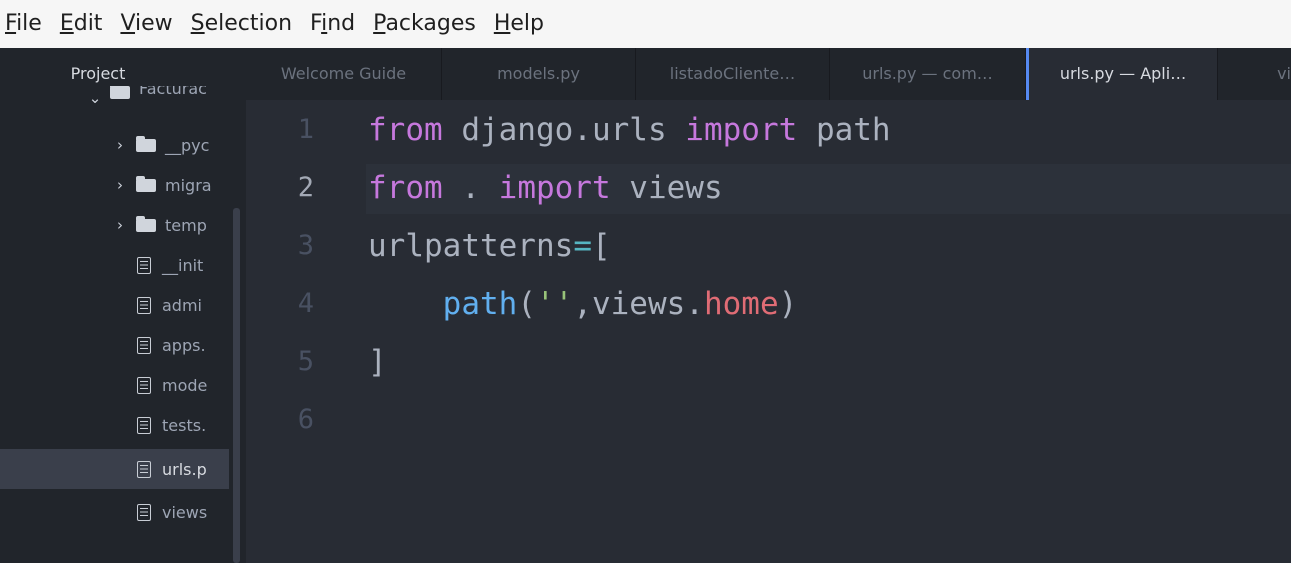 The height and width of the screenshot is (563, 1291). Describe the element at coordinates (741, 304) in the screenshot. I see `property-token: home` at that location.